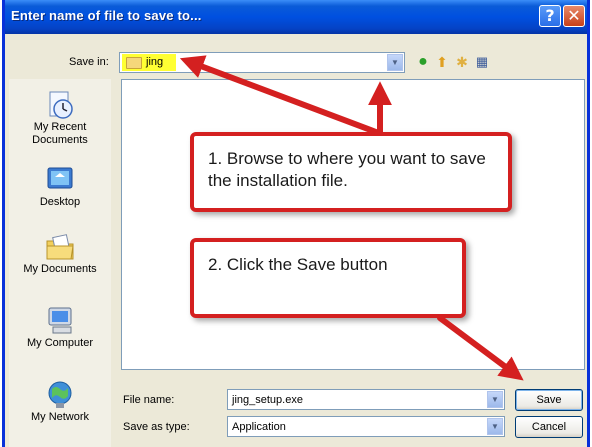 The width and height of the screenshot is (592, 447). What do you see at coordinates (60, 133) in the screenshot?
I see `place-label: My Recent Documents` at bounding box center [60, 133].